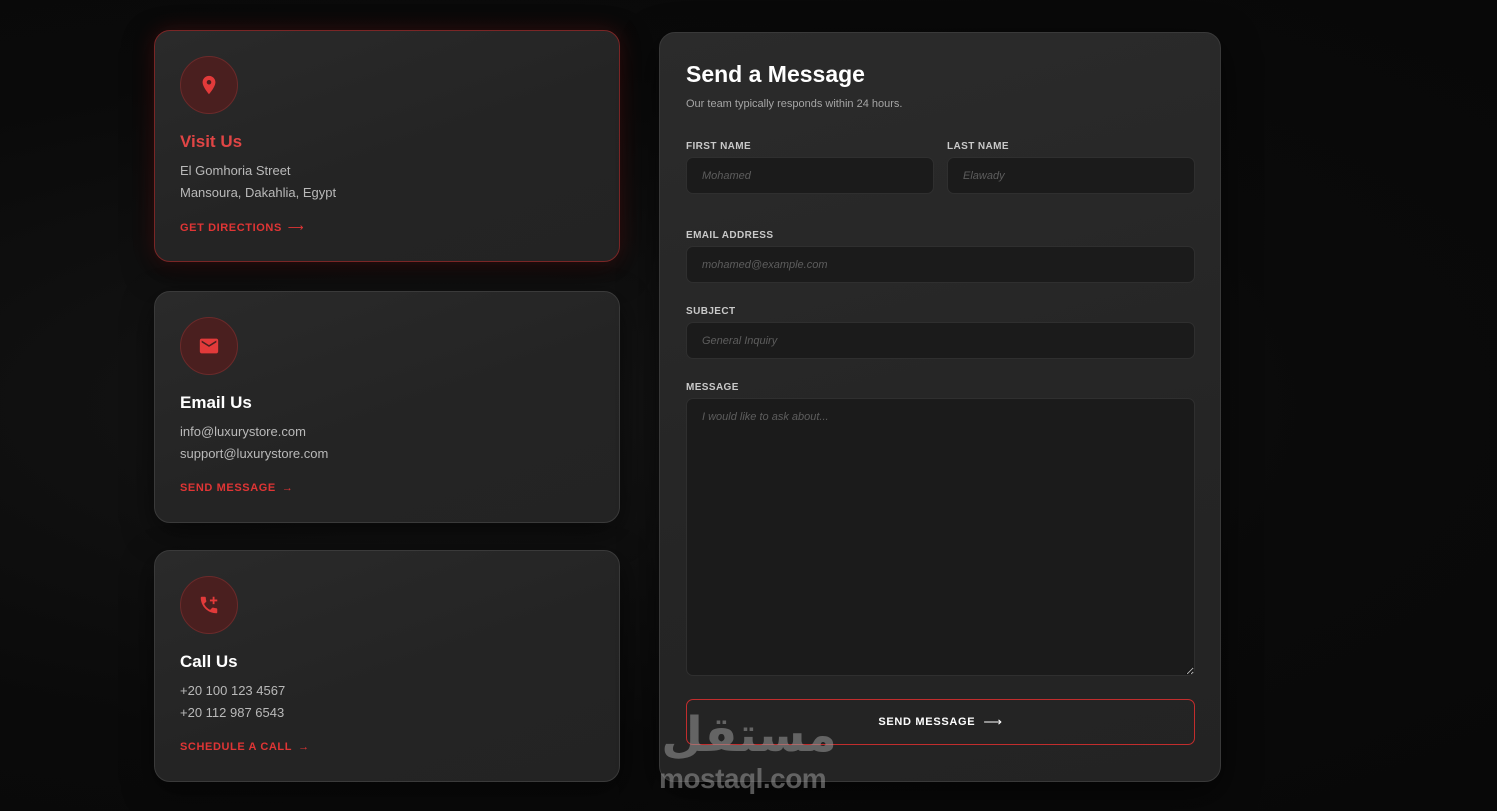 This screenshot has height=811, width=1497. I want to click on message-textarea, so click(940, 537).